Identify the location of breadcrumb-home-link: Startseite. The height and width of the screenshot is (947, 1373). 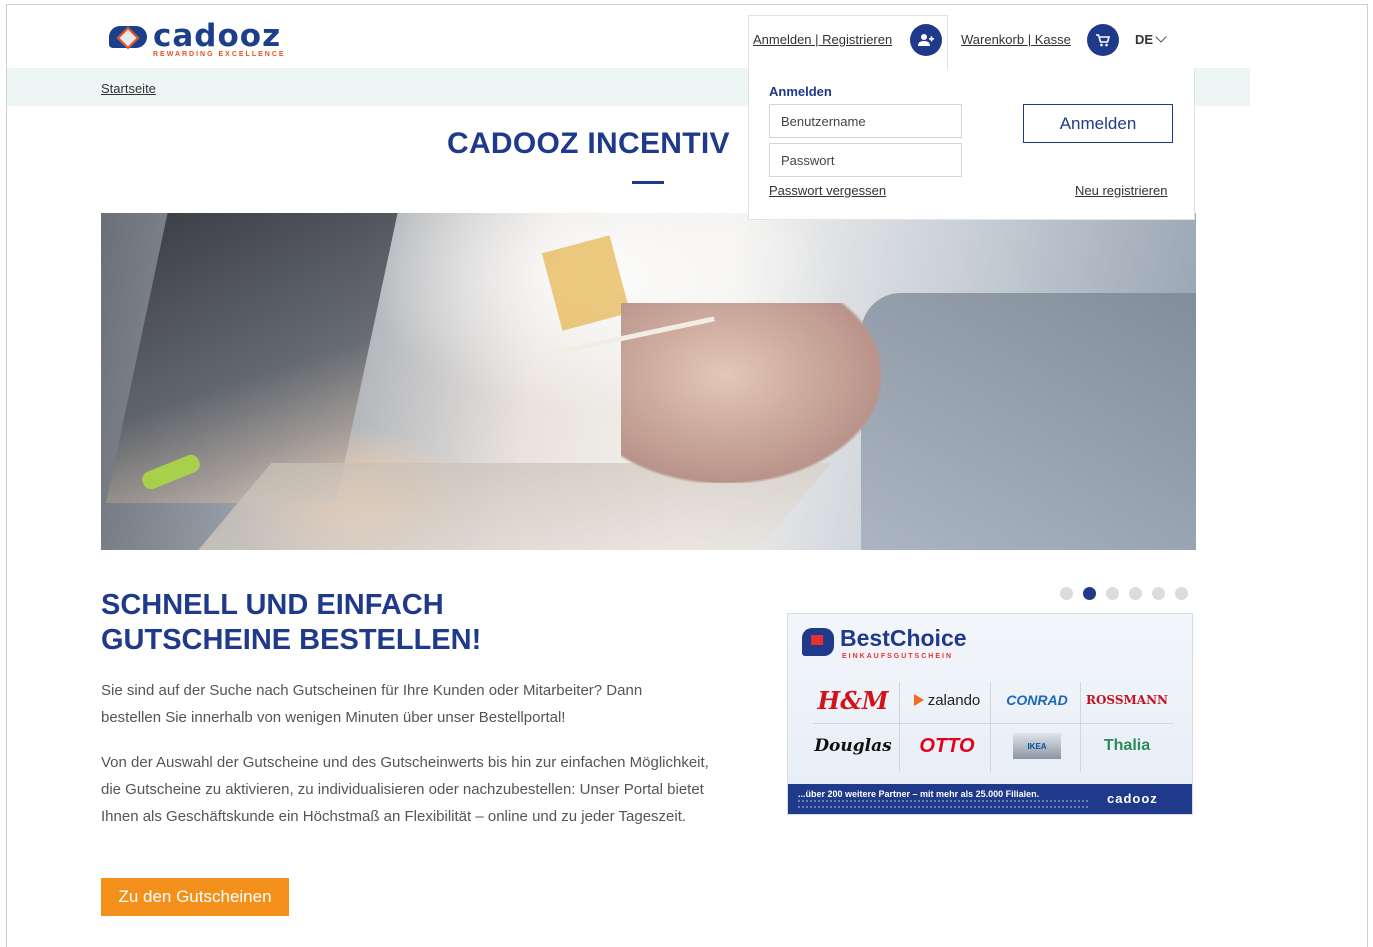
(128, 88).